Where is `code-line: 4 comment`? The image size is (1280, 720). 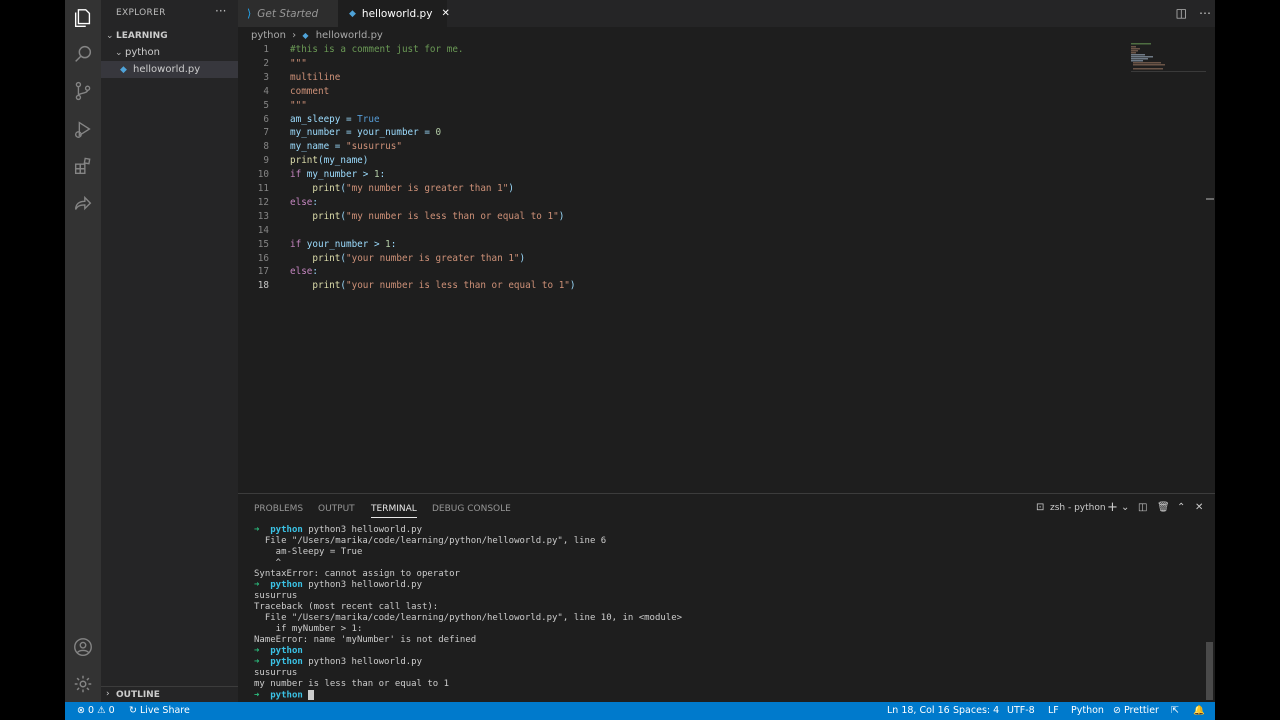 code-line: 4 comment is located at coordinates (726, 92).